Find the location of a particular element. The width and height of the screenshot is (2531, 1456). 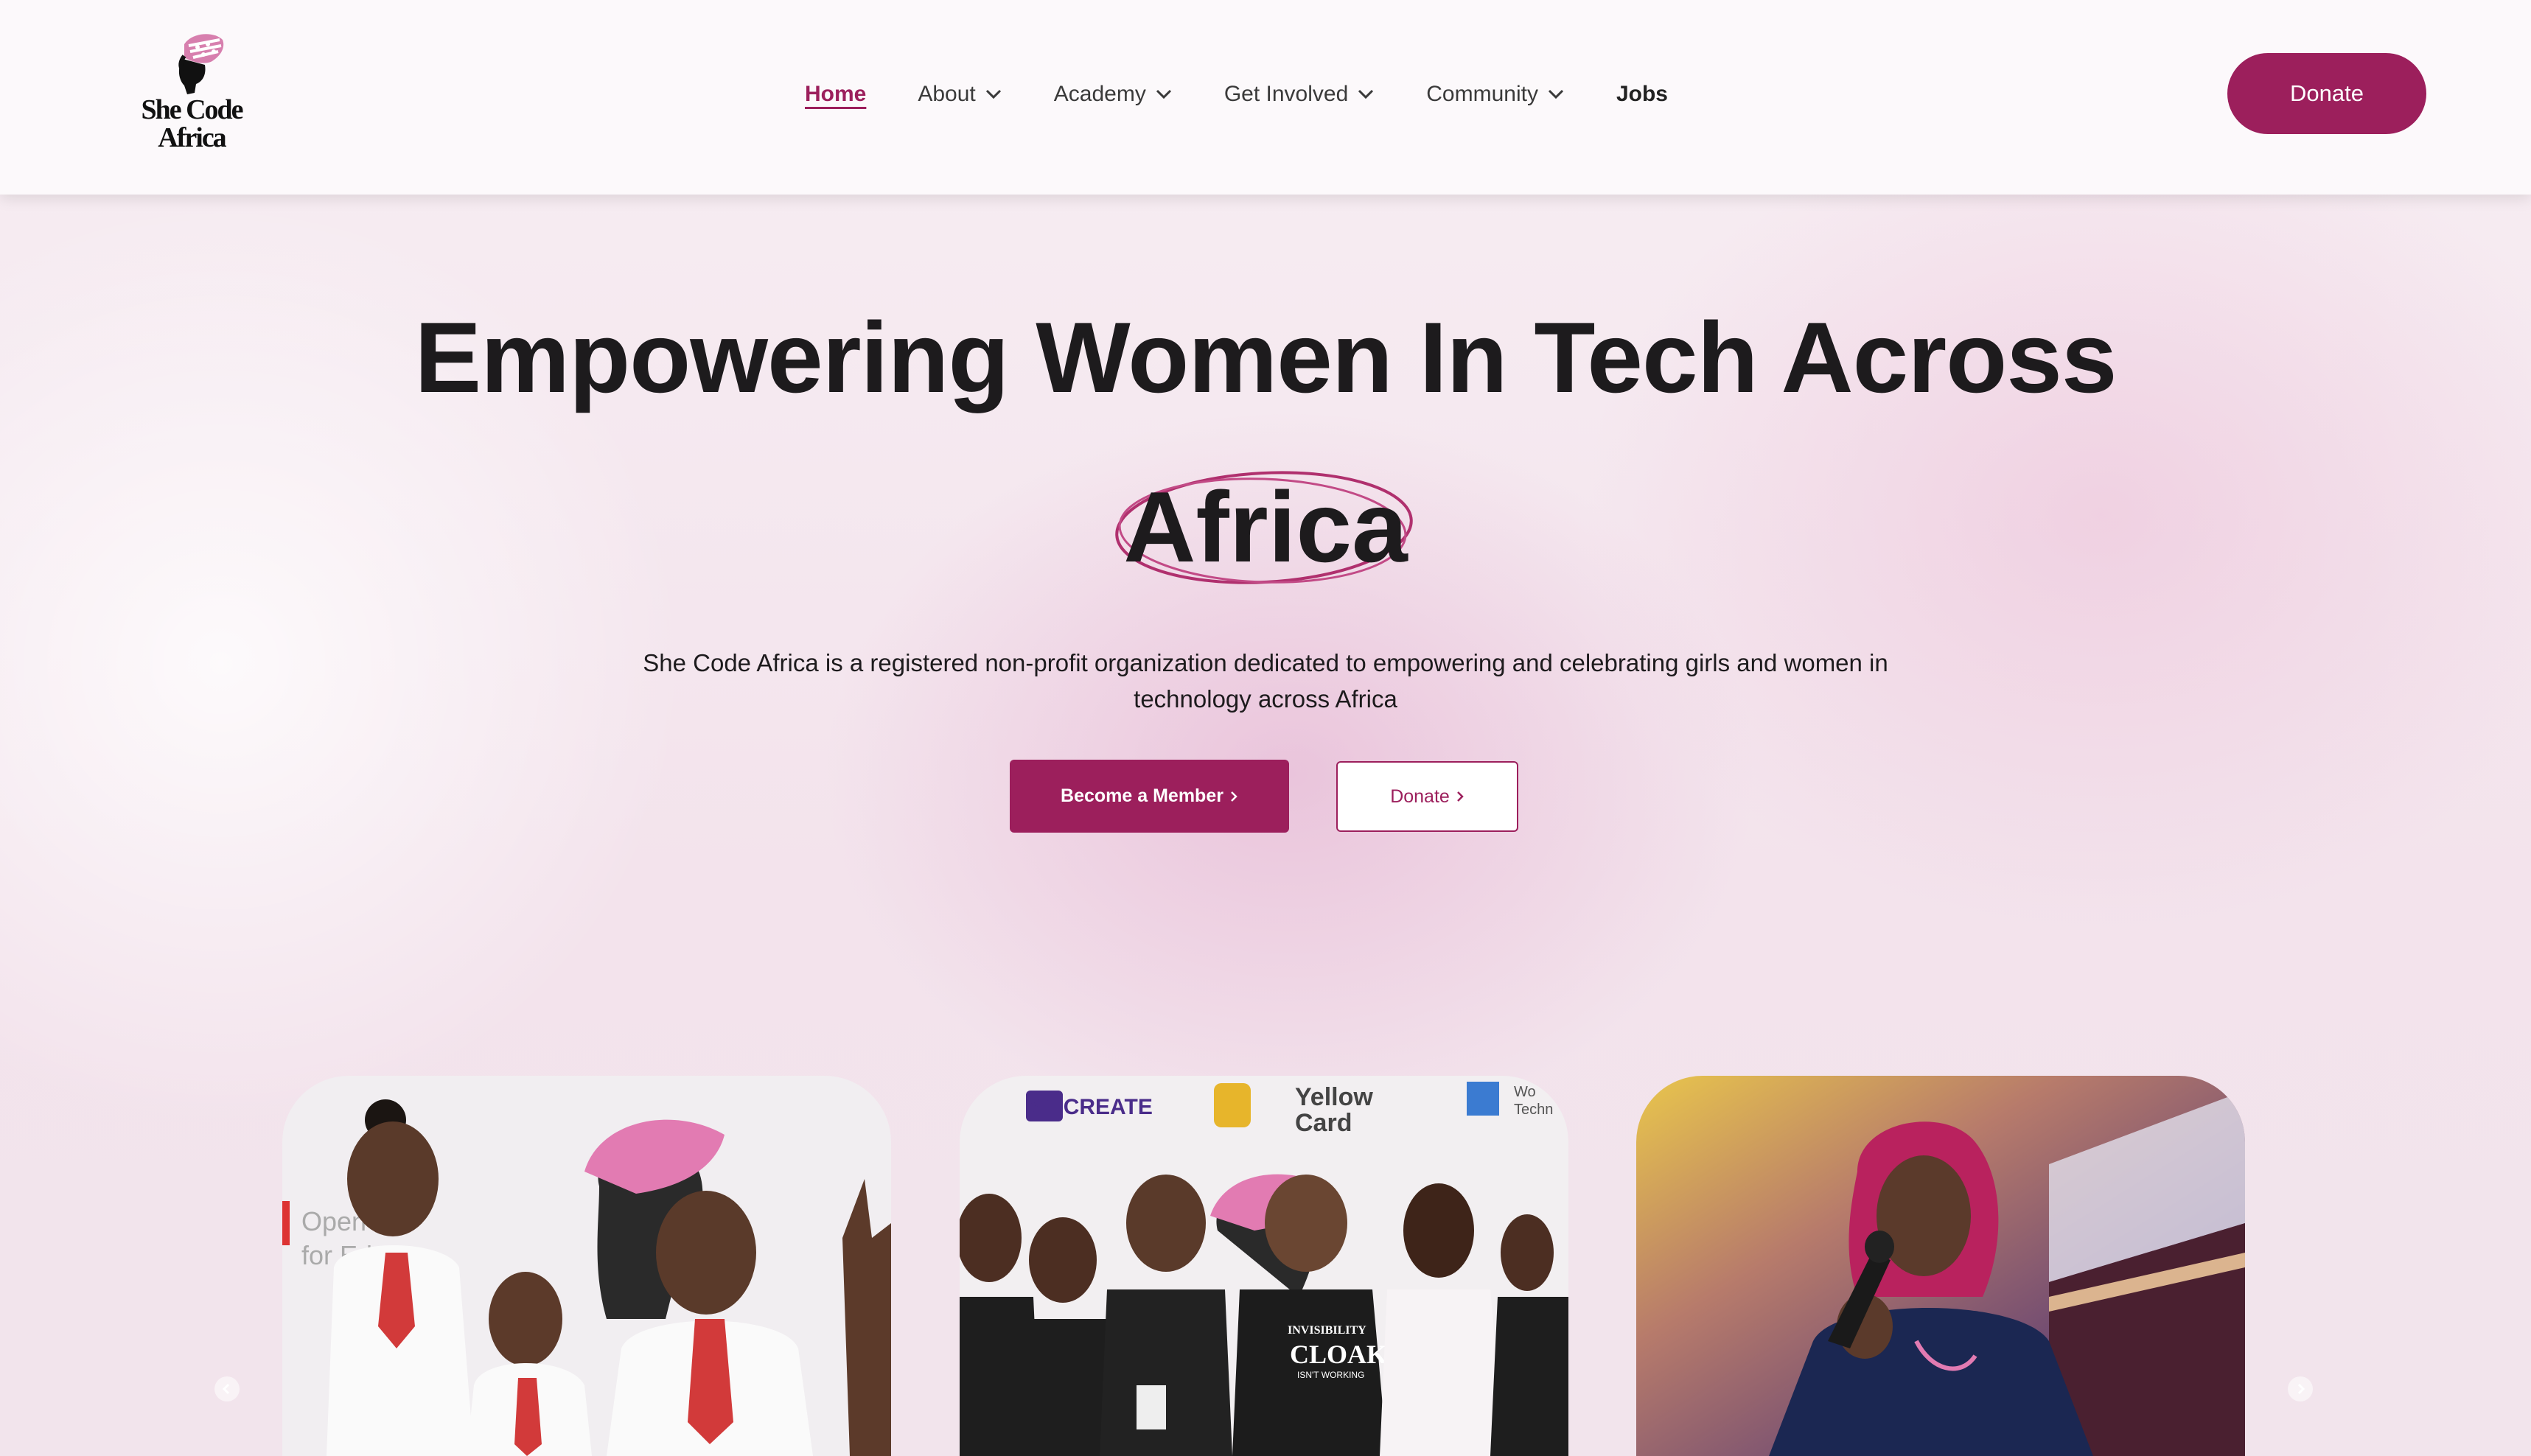

chevron-left-icon is located at coordinates (226, 1389).